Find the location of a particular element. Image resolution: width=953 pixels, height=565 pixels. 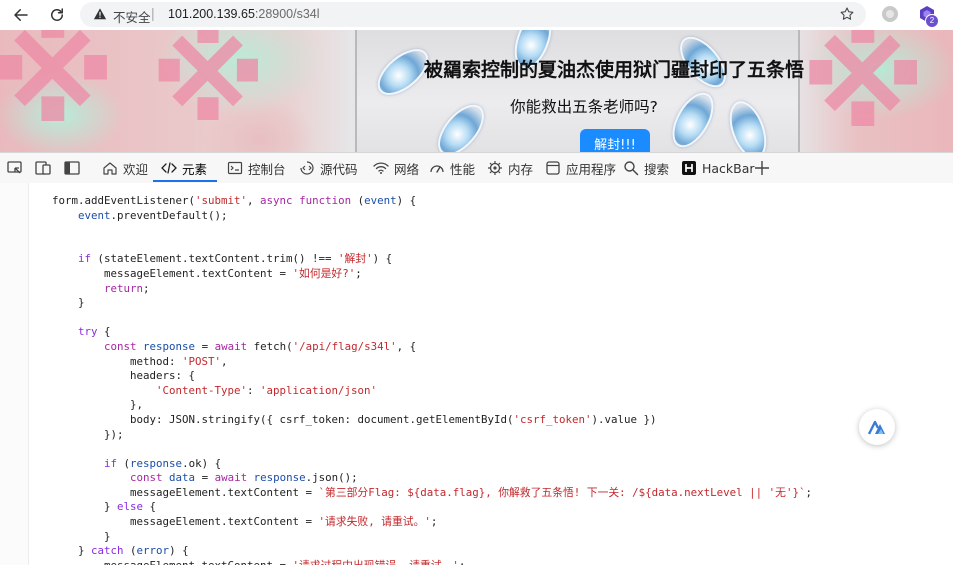

devtools-tabbar: 欢迎 元素 控制台 源代码 网络 性能 内存 应用程序 搜索 HackBar is located at coordinates (476, 168).